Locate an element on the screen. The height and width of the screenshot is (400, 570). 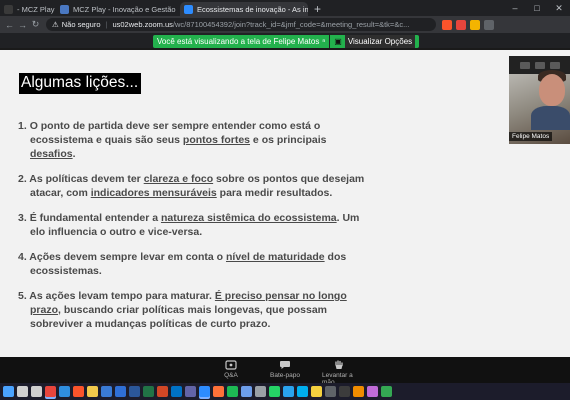
mail-icon is located at coordinates (120, 391).